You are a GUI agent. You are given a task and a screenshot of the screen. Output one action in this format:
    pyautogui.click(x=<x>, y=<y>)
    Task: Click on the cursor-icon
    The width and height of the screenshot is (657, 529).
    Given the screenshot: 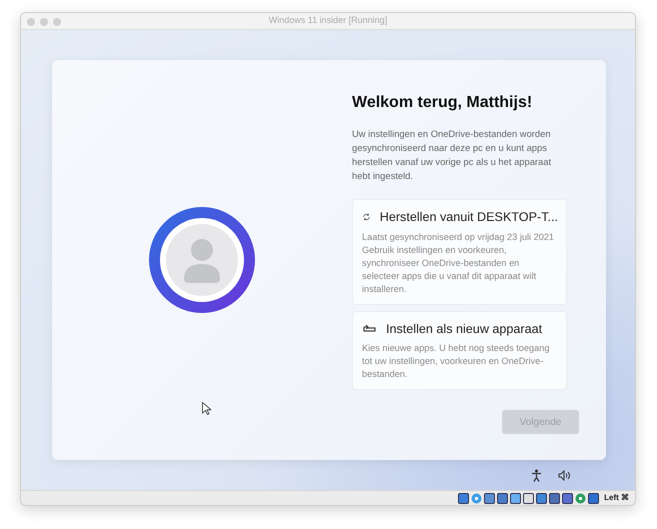 What is the action you would take?
    pyautogui.click(x=206, y=409)
    